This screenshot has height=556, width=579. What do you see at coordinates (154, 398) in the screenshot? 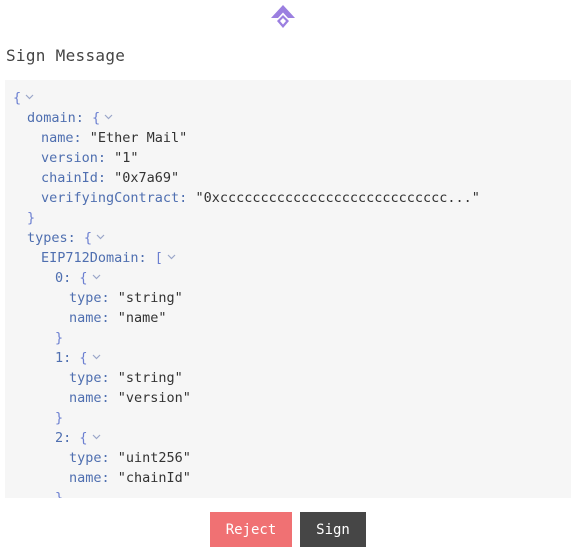
I see `json-value: "version"` at bounding box center [154, 398].